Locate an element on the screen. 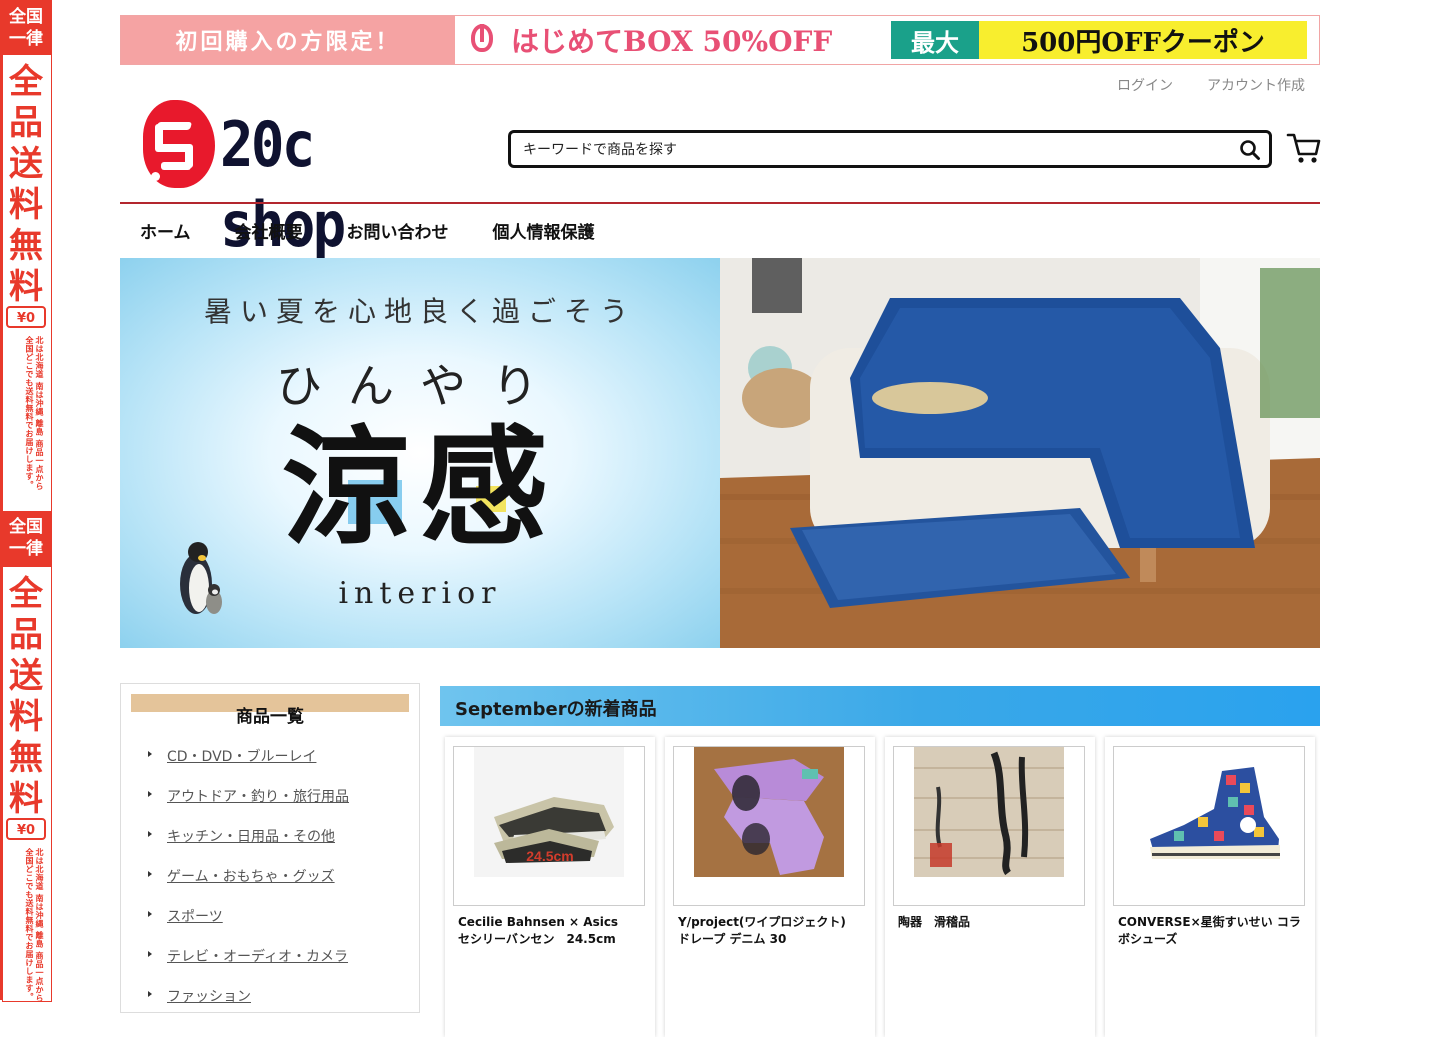 This screenshot has height=1037, width=1440. list-item: CD・DVD・ブルーレイ is located at coordinates (247, 766).